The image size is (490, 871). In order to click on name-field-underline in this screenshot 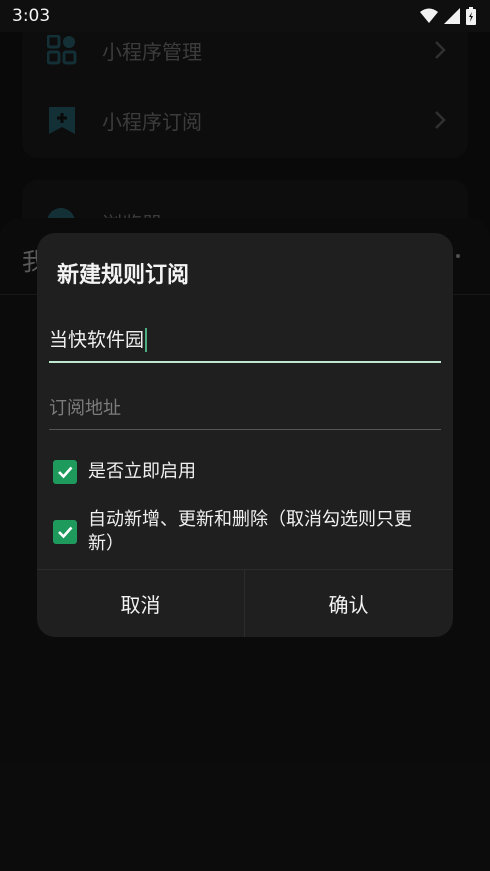, I will do `click(245, 362)`.